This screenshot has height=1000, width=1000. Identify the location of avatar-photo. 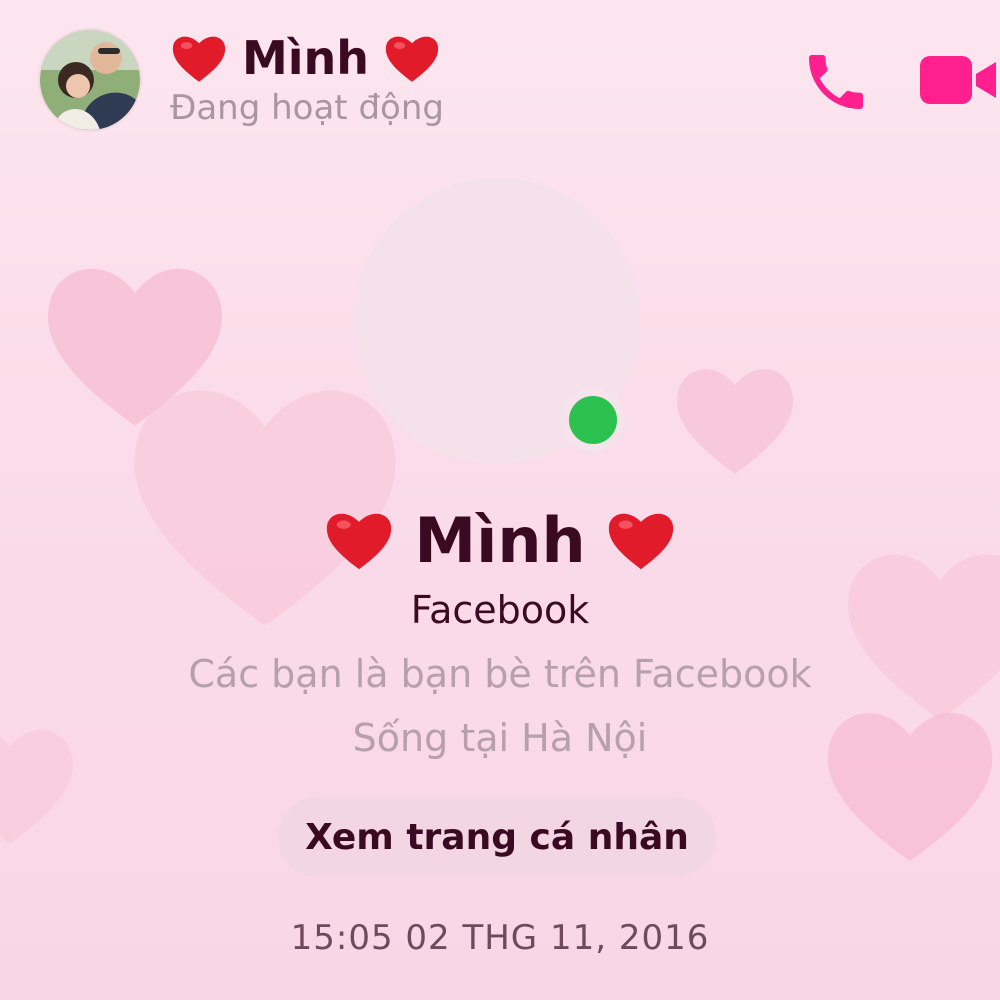
(90, 80).